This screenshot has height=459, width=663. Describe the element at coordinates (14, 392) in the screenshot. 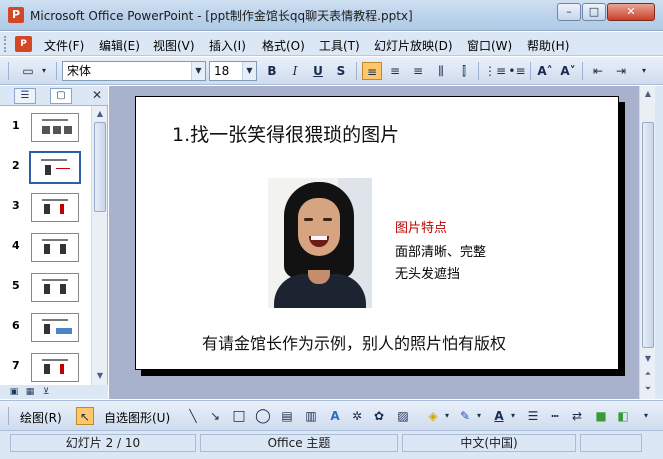

I see `normal-view-icon: ▣` at that location.